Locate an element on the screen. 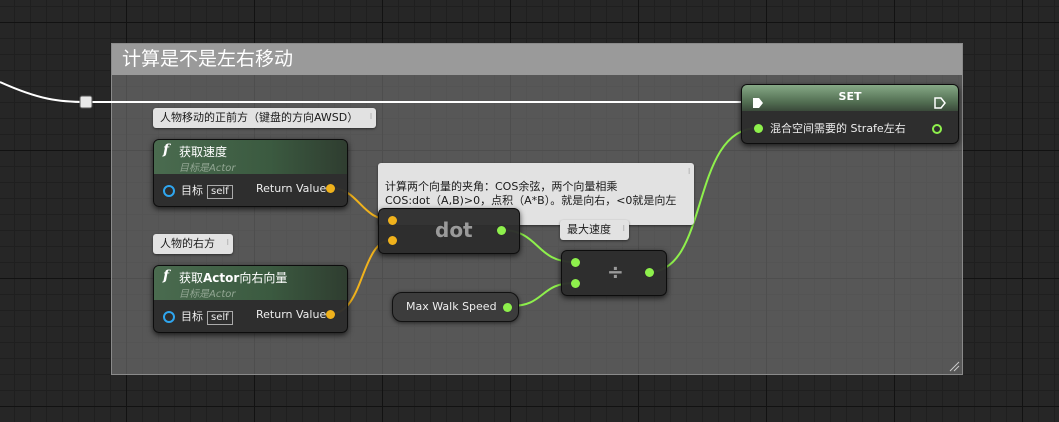  set-output-pin is located at coordinates (937, 129).